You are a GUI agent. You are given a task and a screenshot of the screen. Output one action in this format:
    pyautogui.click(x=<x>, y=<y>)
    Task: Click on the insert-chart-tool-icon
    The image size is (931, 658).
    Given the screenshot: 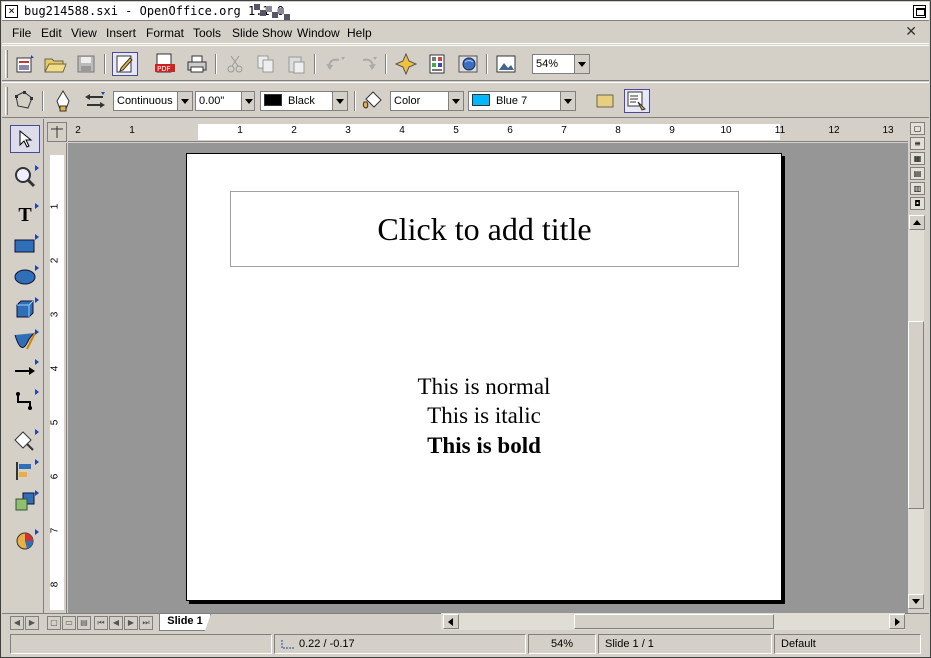 What is the action you would take?
    pyautogui.click(x=25, y=541)
    